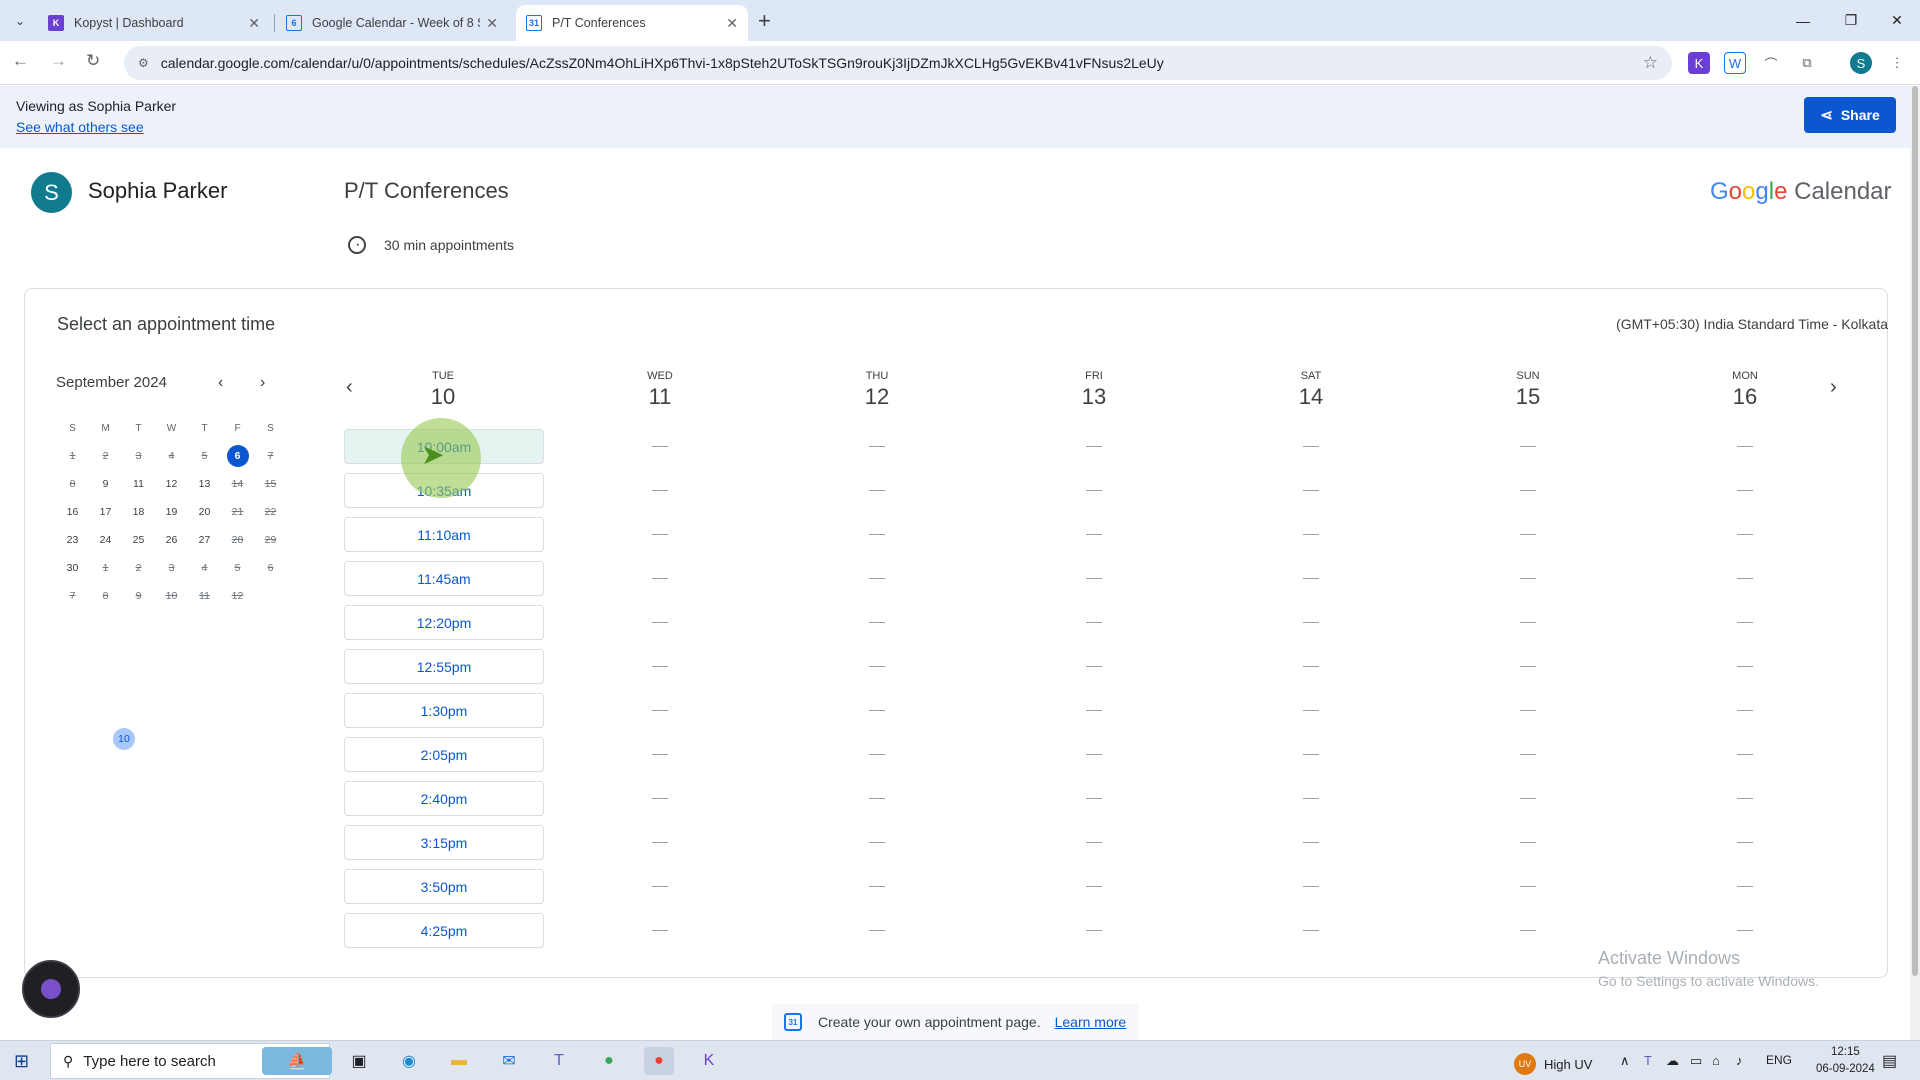  What do you see at coordinates (72, 512) in the screenshot?
I see `mini-calendar-day: 16` at bounding box center [72, 512].